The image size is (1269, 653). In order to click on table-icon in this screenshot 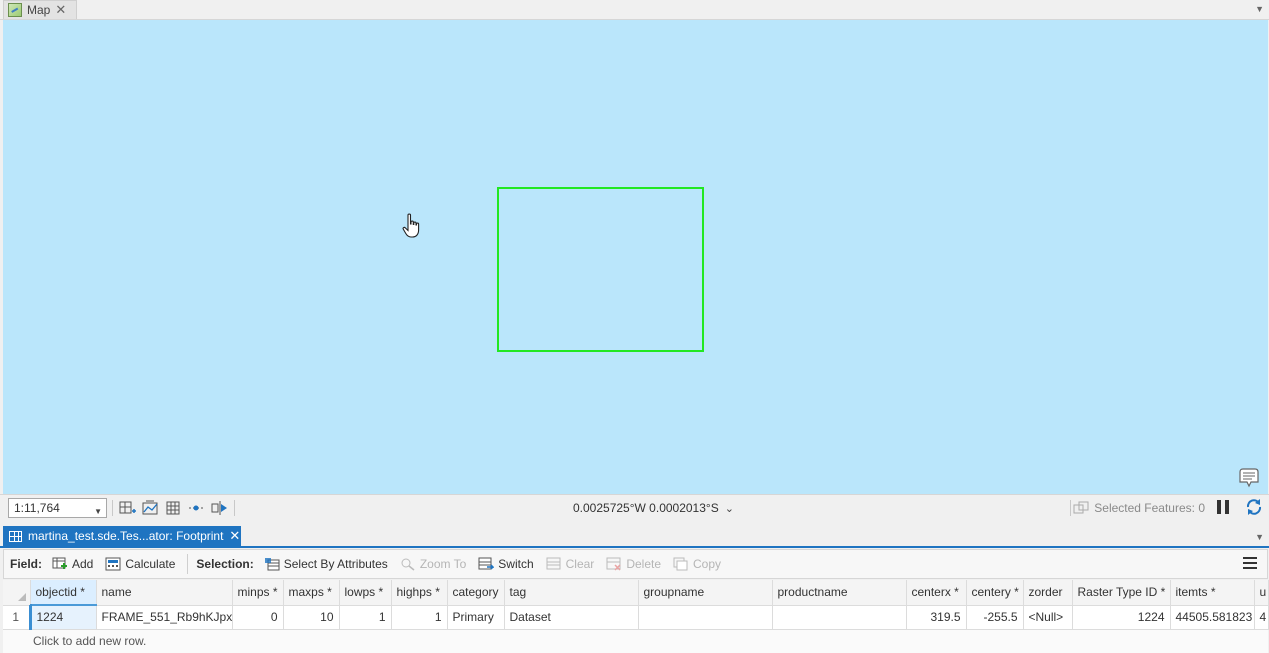, I will do `click(15, 536)`.